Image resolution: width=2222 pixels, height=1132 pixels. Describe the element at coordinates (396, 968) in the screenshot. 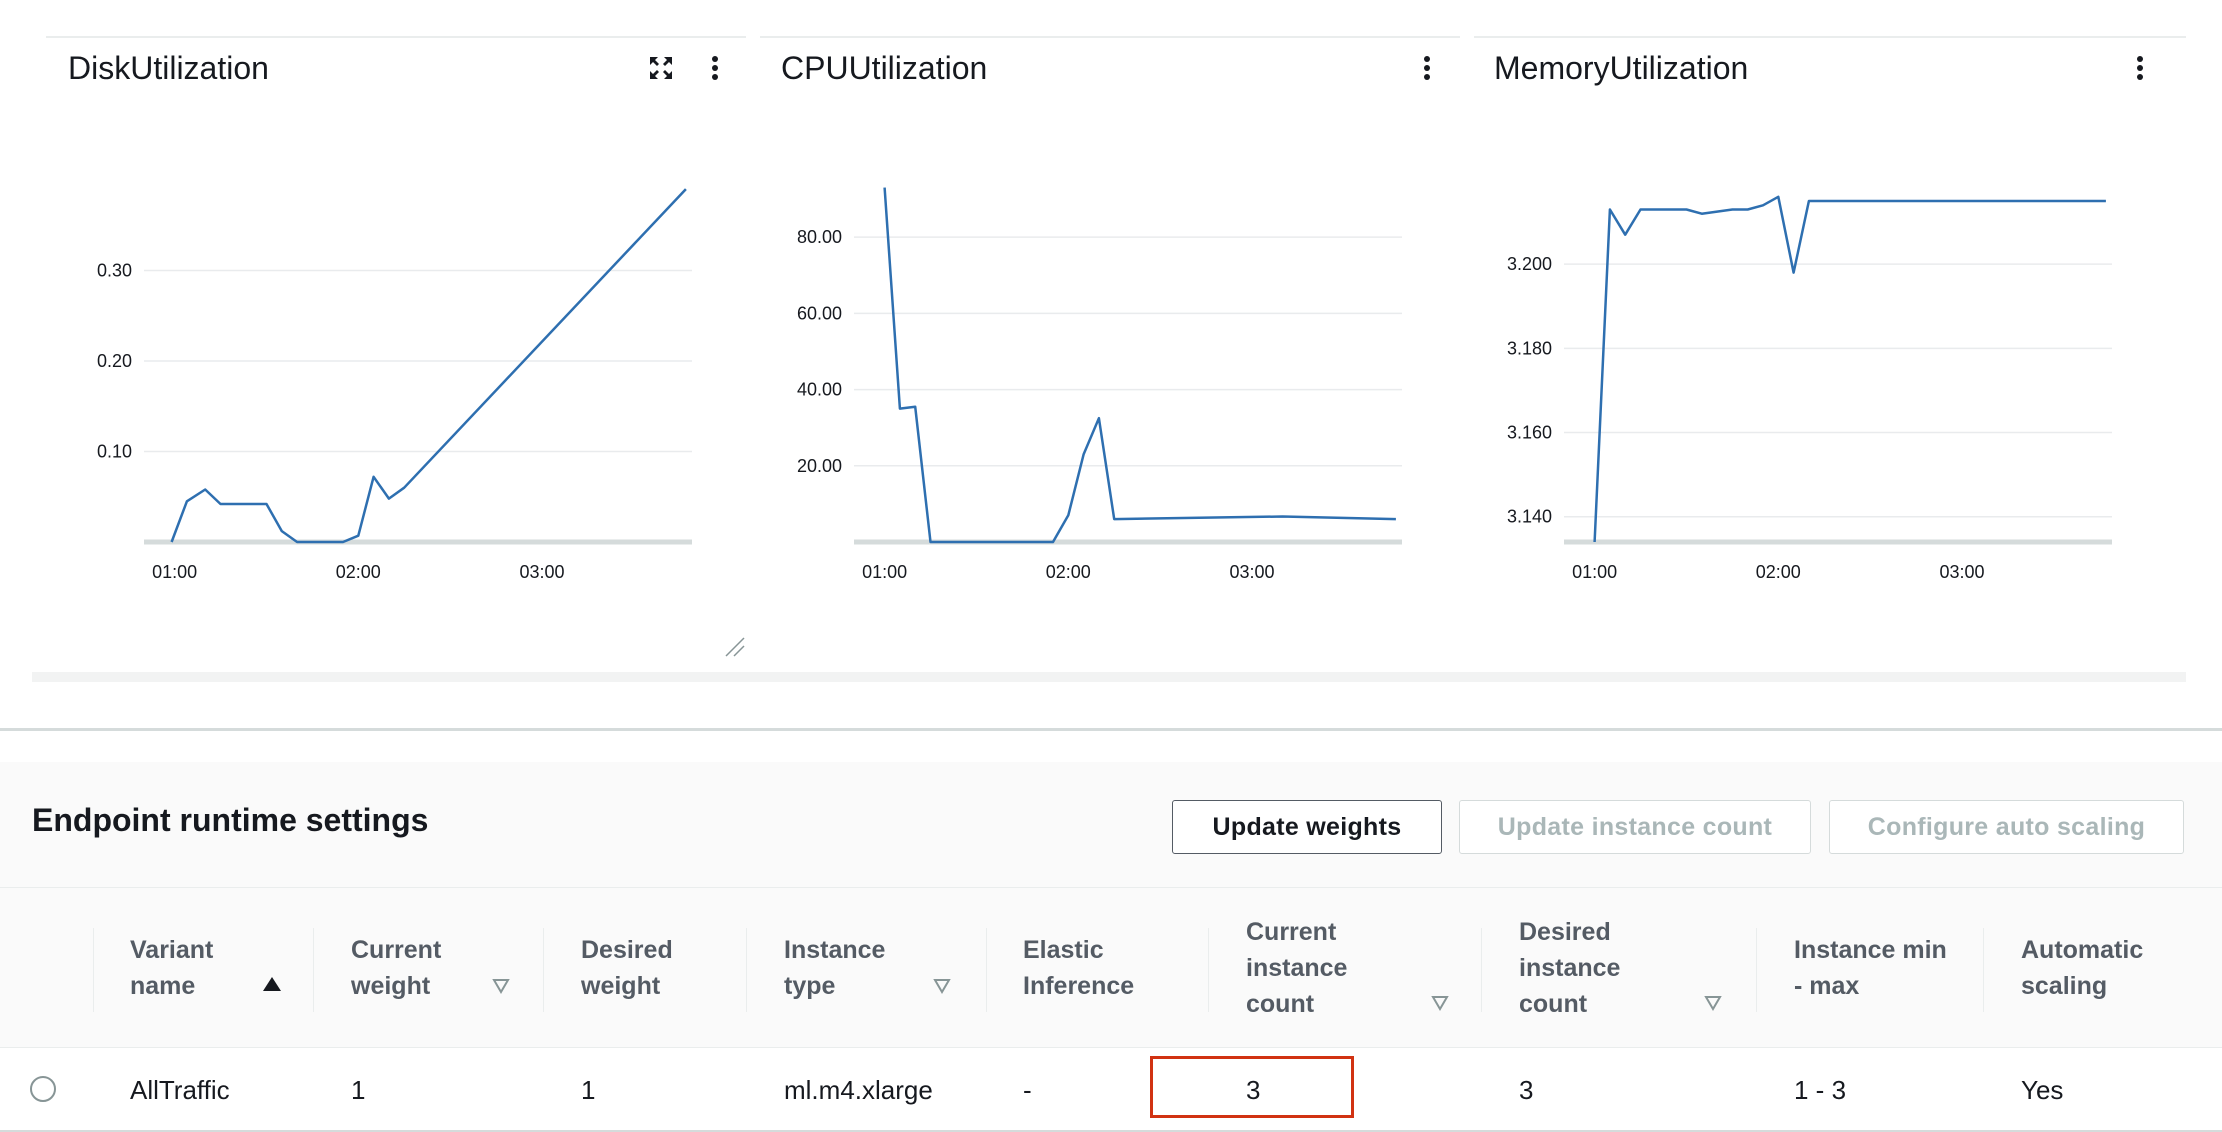

I see `column-header-current-weight: Current weight` at that location.